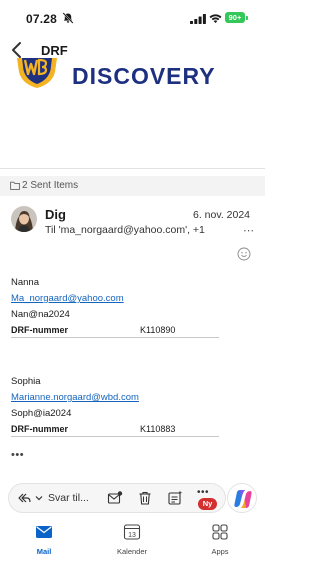  I want to click on action-toolbar: Svar til... ••• Ny, so click(117, 498).